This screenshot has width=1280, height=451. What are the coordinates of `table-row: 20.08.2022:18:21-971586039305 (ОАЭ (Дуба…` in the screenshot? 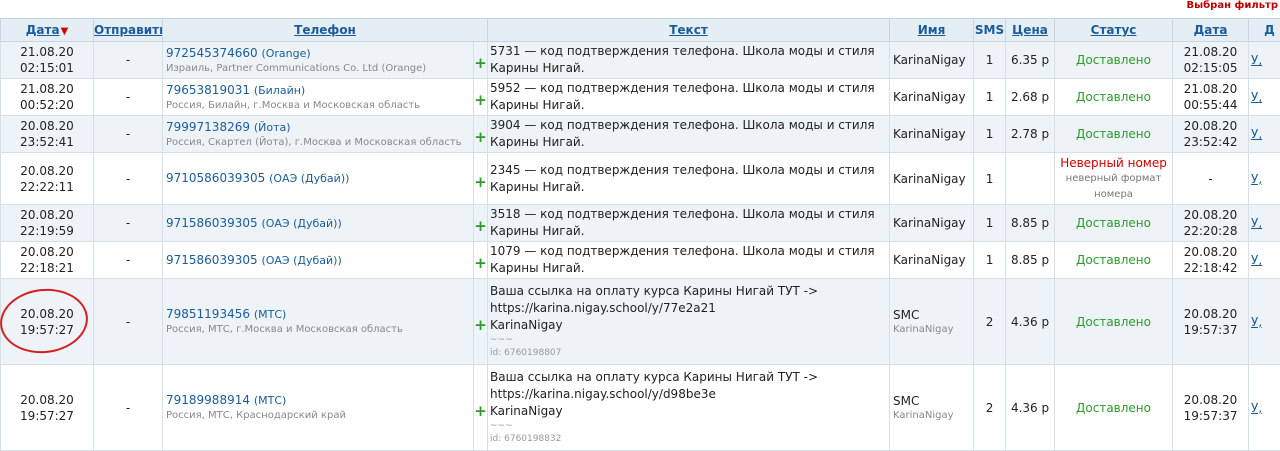 It's located at (640, 260).